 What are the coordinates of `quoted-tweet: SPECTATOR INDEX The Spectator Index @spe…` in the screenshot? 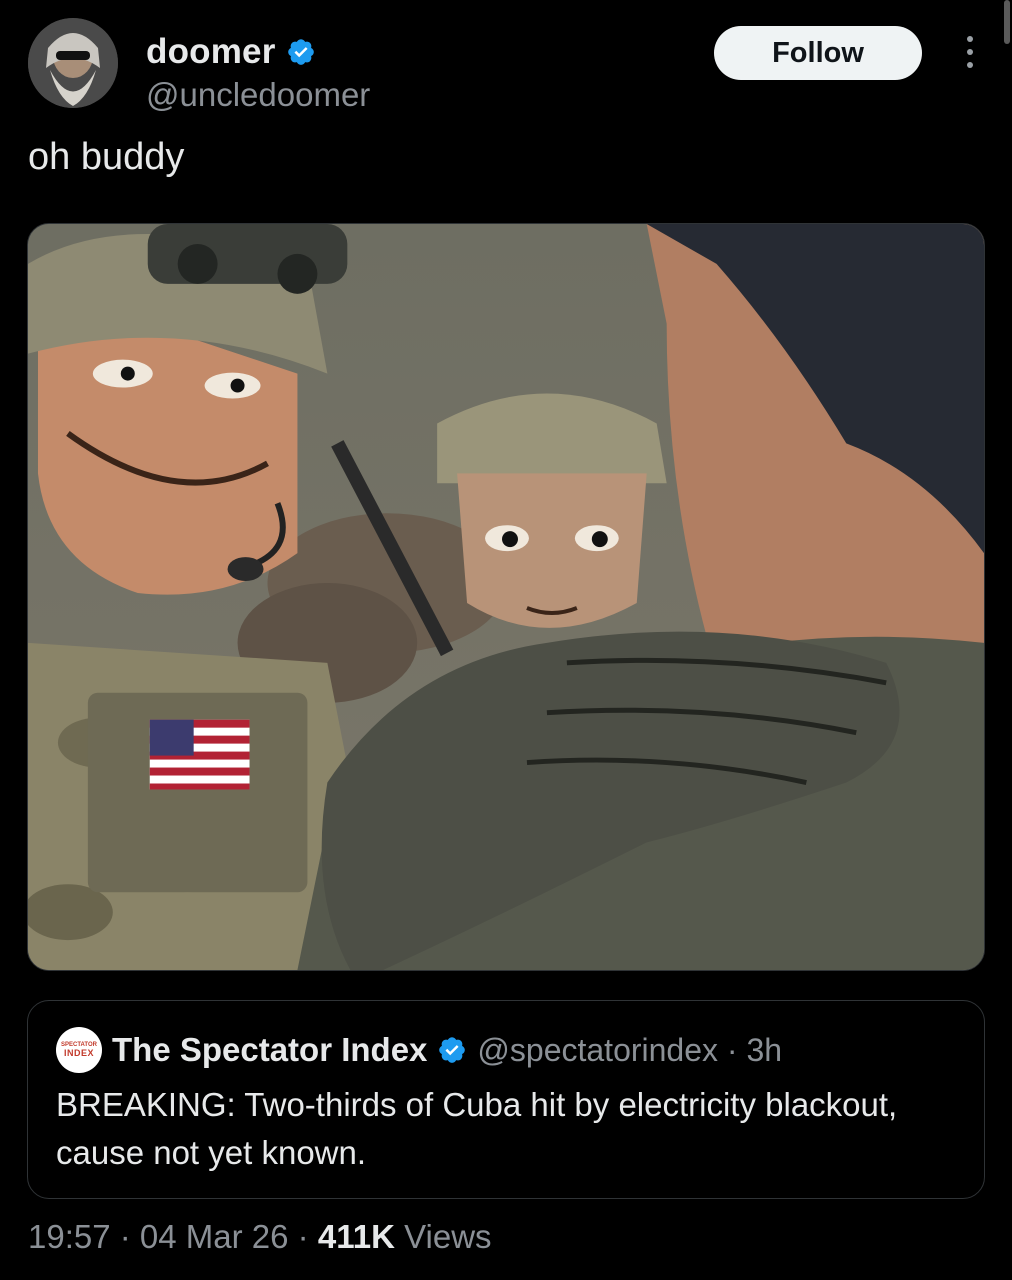 It's located at (506, 1099).